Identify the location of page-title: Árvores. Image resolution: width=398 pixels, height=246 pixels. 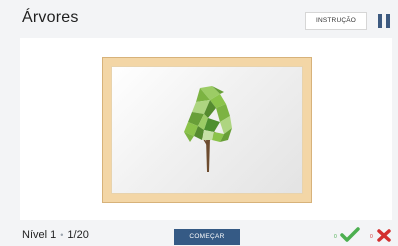
(50, 17).